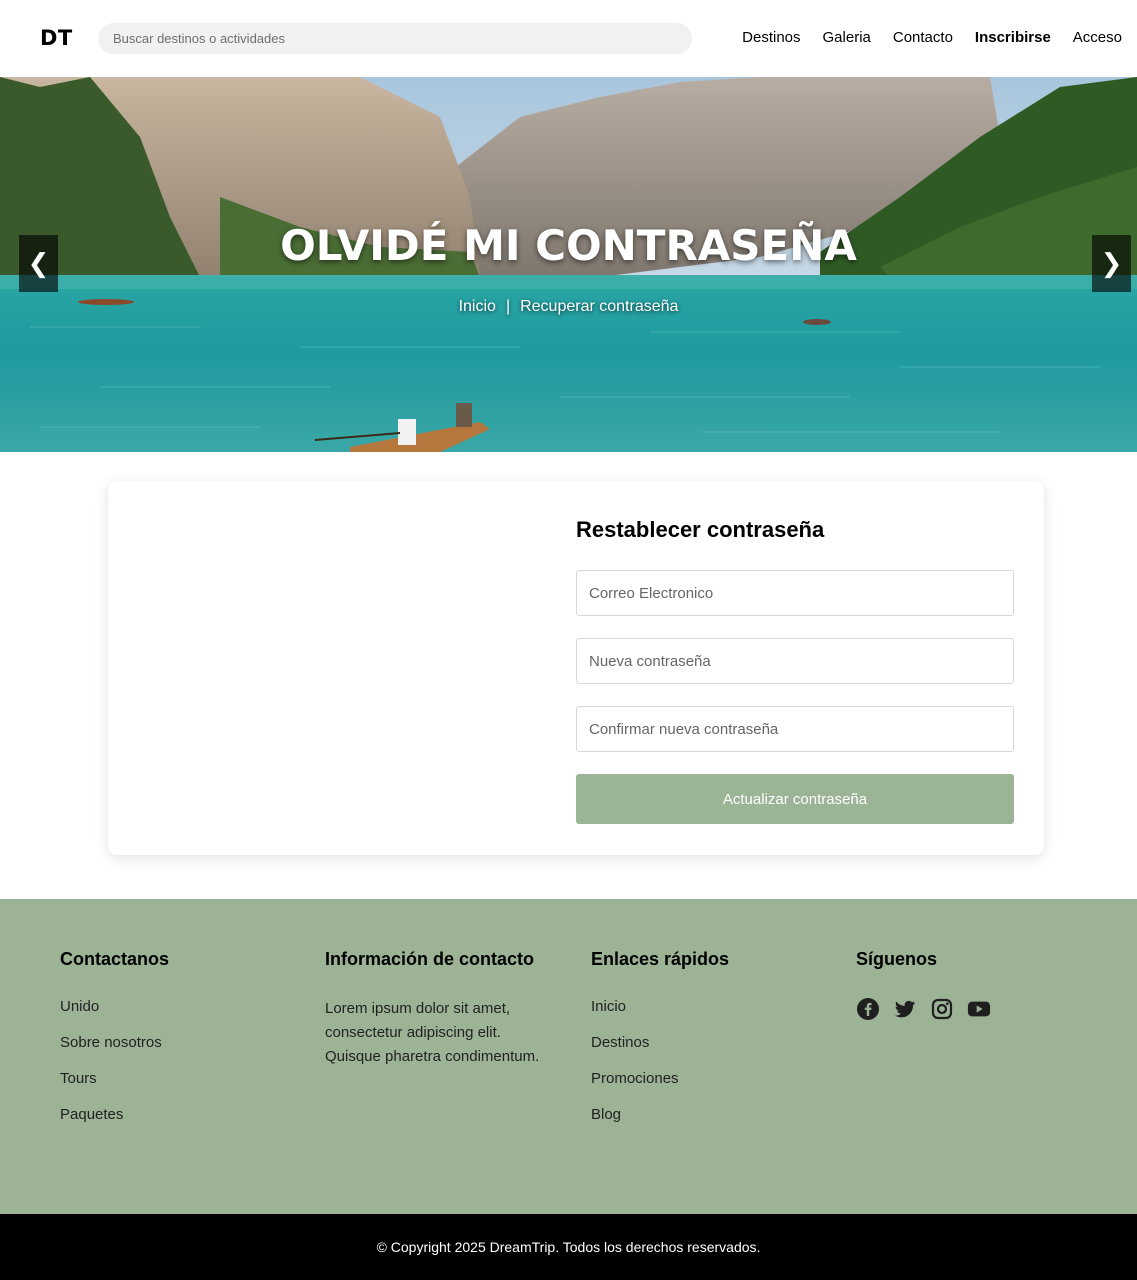 The image size is (1137, 1280). I want to click on nav-contacto: Contacto, so click(923, 37).